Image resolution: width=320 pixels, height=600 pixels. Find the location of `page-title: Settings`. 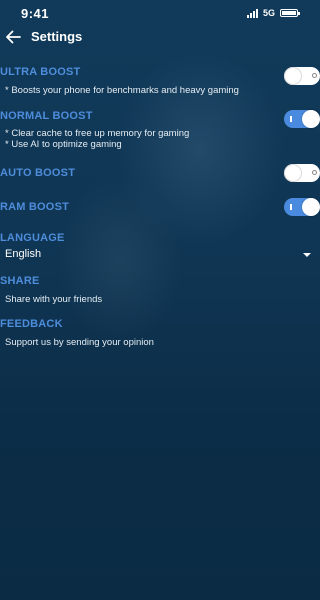

page-title: Settings is located at coordinates (57, 36).